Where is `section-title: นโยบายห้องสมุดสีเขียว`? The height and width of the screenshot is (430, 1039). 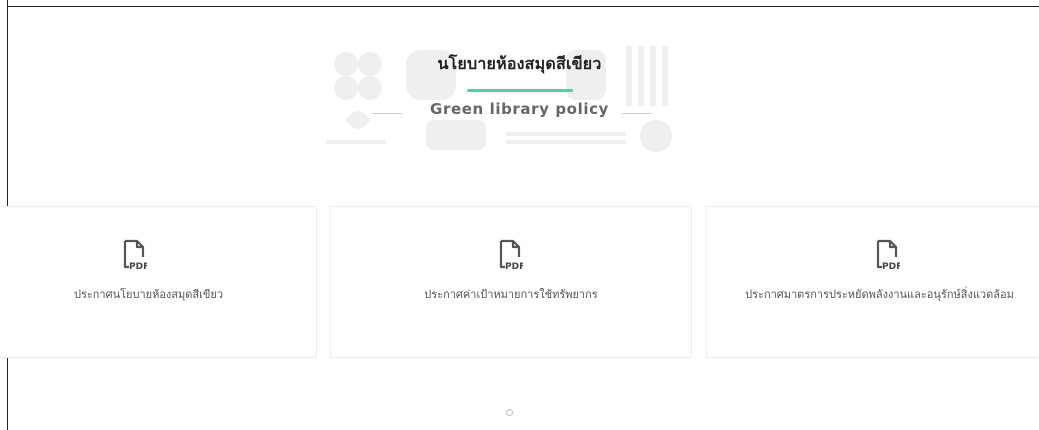 section-title: นโยบายห้องสมุดสีเขียว is located at coordinates (519, 63).